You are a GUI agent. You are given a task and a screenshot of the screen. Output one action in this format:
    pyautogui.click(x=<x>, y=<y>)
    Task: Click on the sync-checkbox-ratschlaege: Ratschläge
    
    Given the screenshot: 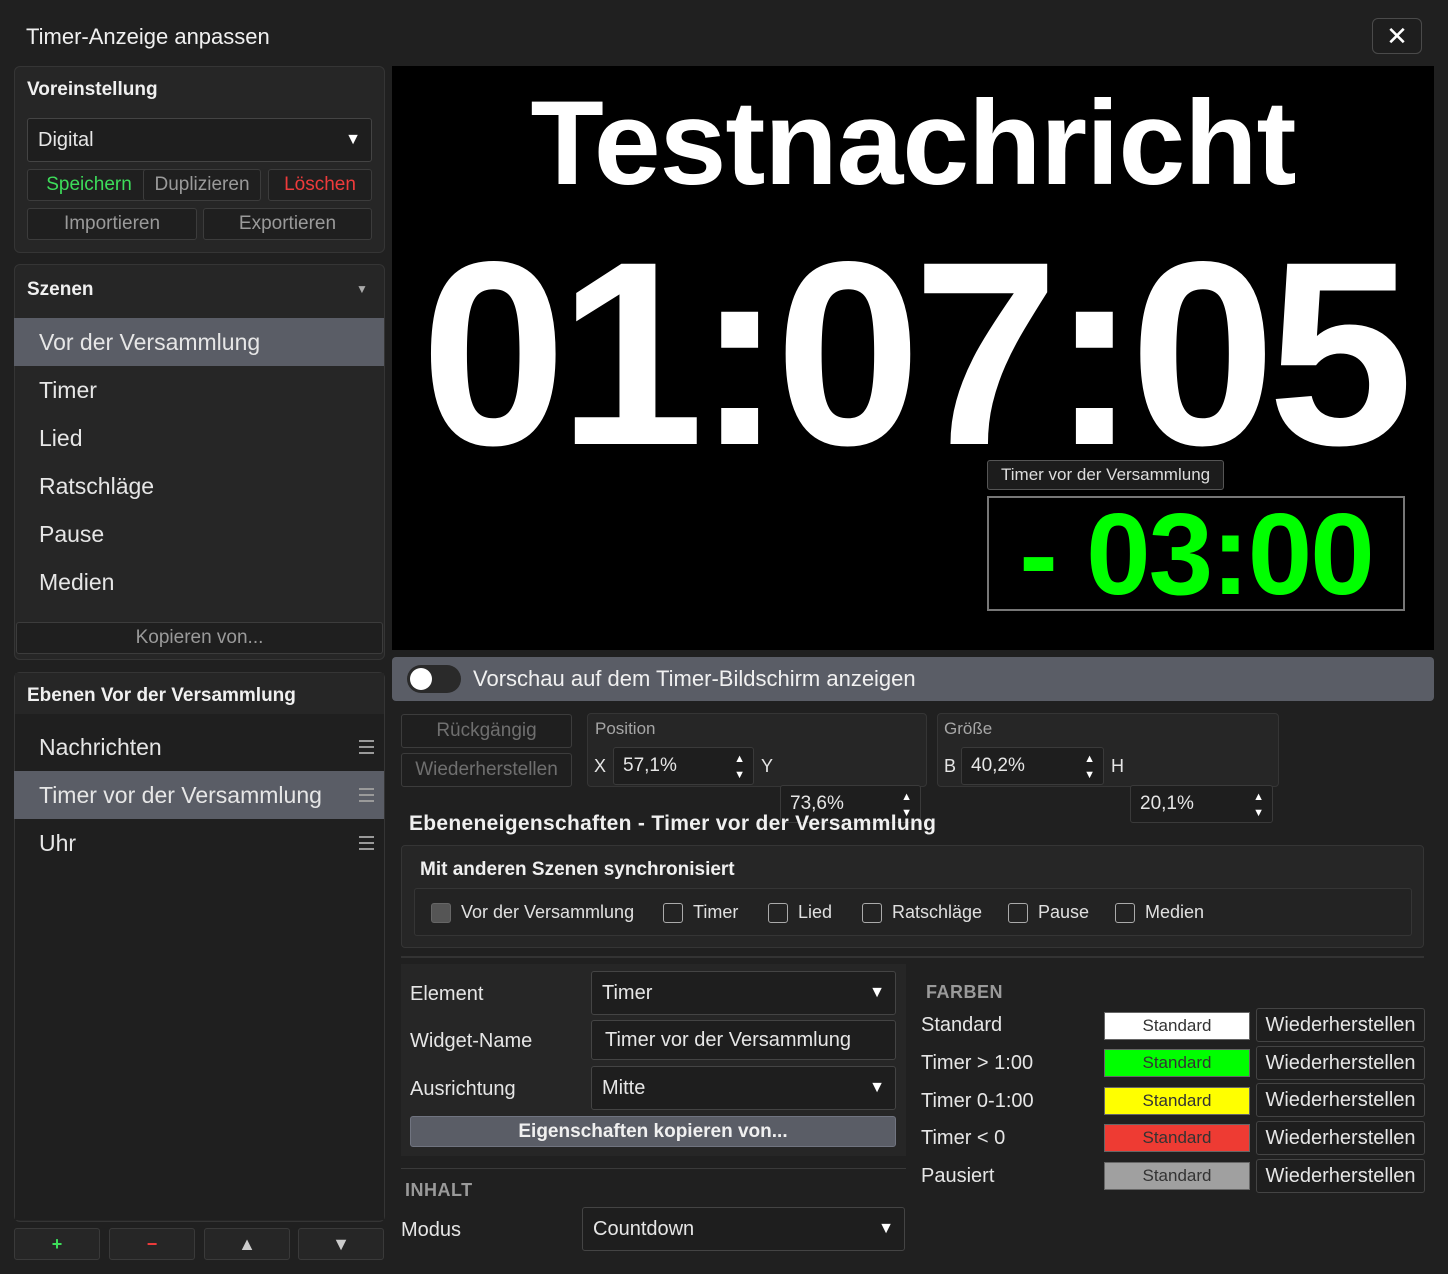 What is the action you would take?
    pyautogui.click(x=922, y=912)
    